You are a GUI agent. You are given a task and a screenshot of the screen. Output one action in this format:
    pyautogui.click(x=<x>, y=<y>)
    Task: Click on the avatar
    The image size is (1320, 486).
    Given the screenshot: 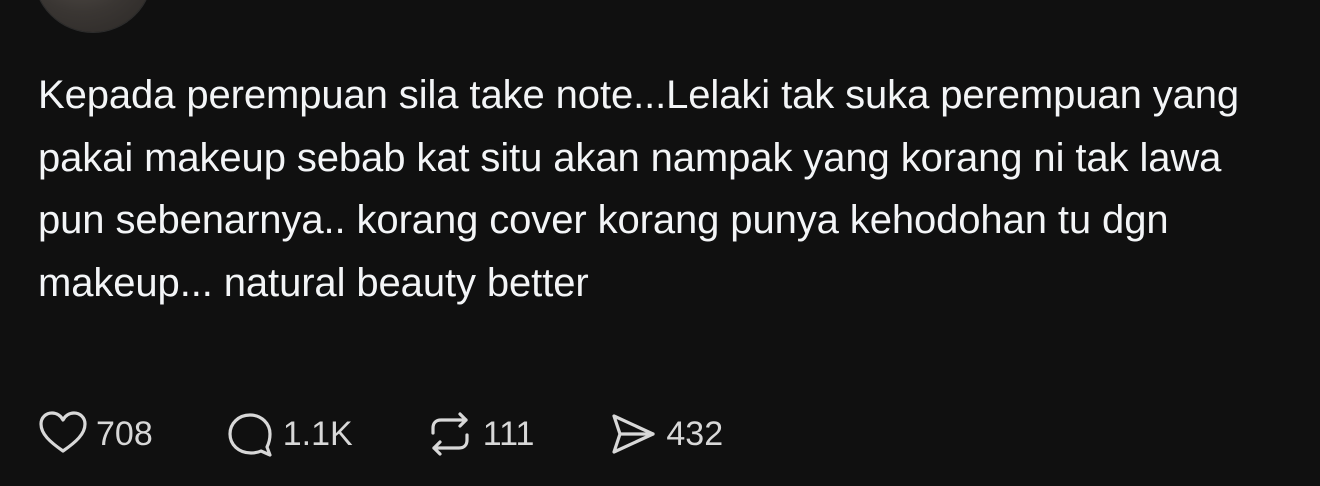 What is the action you would take?
    pyautogui.click(x=93, y=16)
    